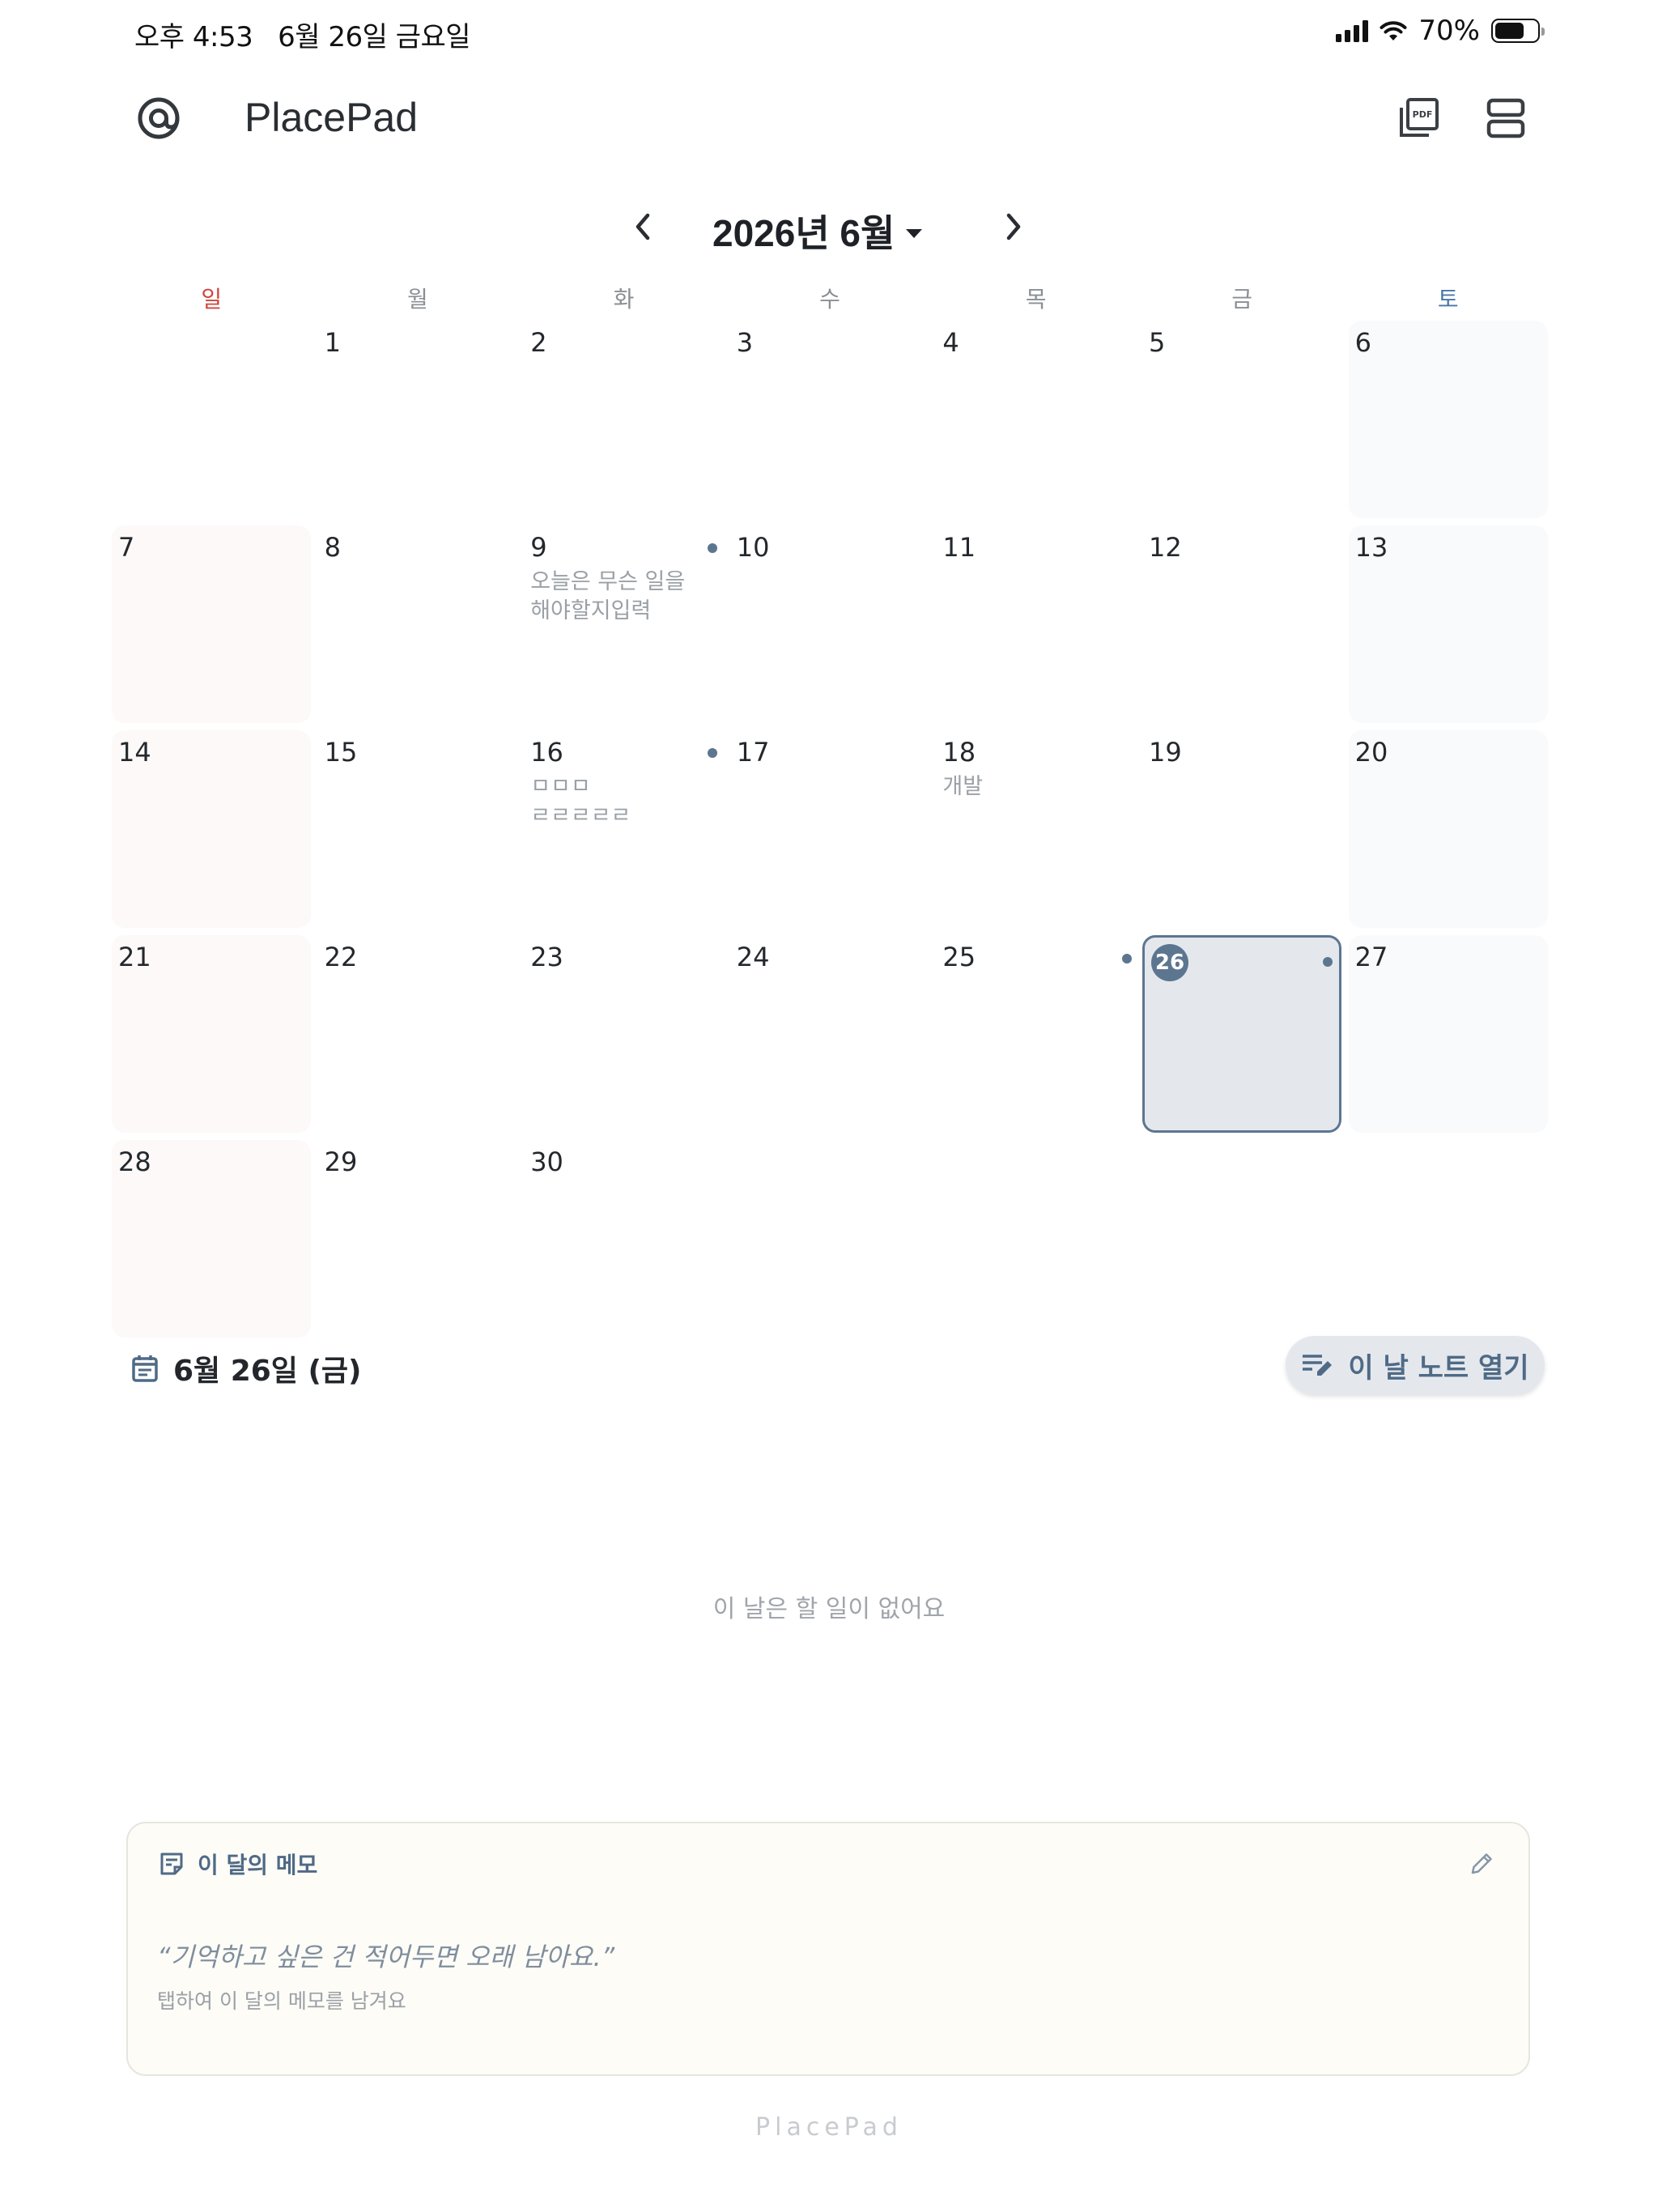 The height and width of the screenshot is (2212, 1658). Describe the element at coordinates (211, 1239) in the screenshot. I see `calendar-day-cell: 28` at that location.